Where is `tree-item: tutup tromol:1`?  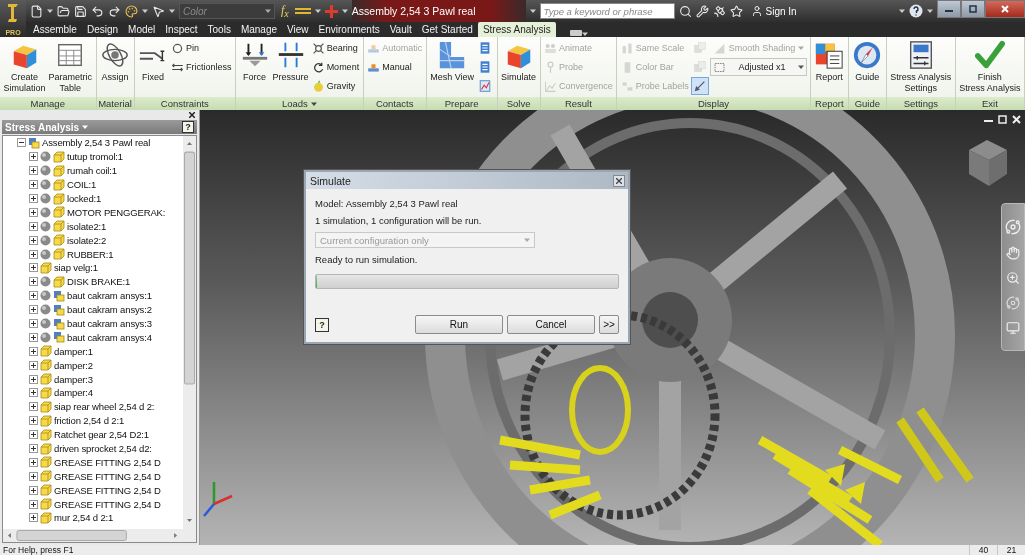
tree-item: tutup tromol:1 is located at coordinates (106, 156).